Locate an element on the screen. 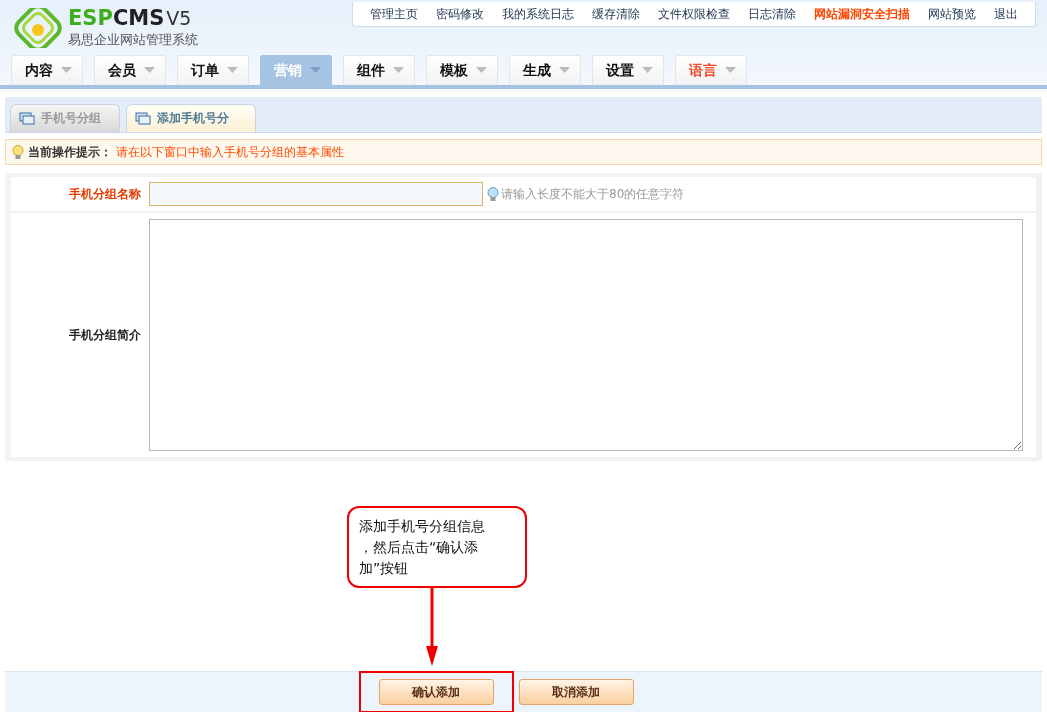 The image size is (1047, 712). nav-tab: 订单 is located at coordinates (213, 70).